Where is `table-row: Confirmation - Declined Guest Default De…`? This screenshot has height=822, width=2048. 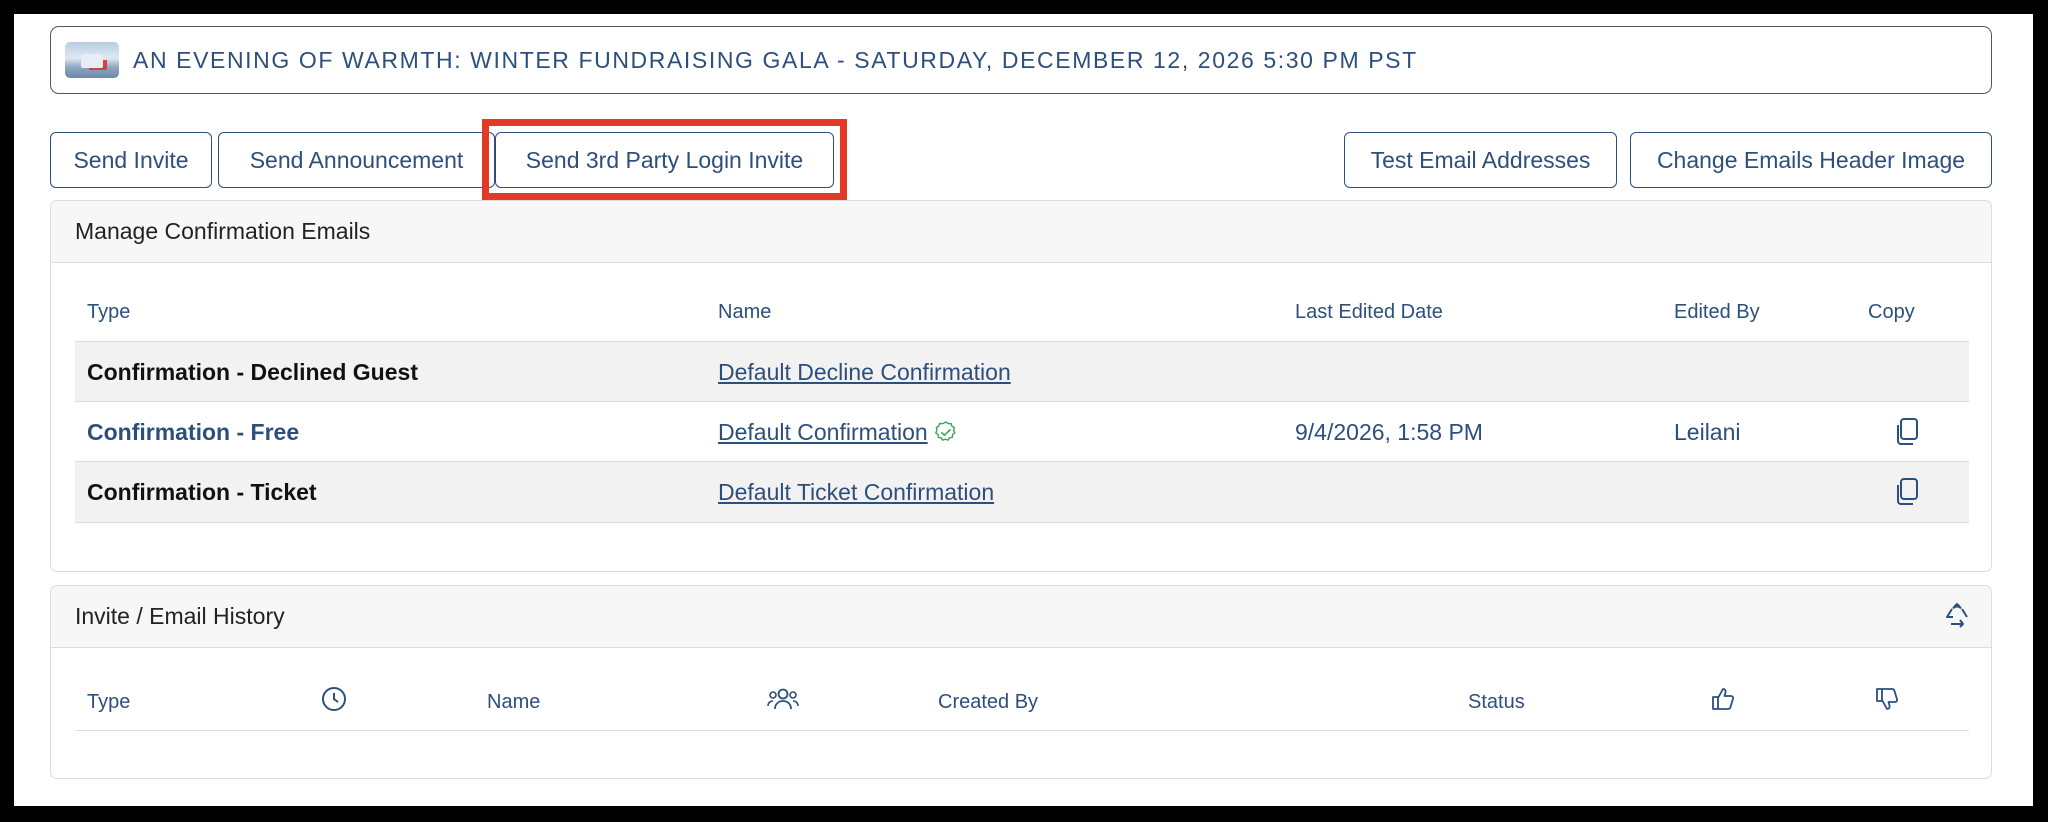 table-row: Confirmation - Declined Guest Default De… is located at coordinates (1022, 371).